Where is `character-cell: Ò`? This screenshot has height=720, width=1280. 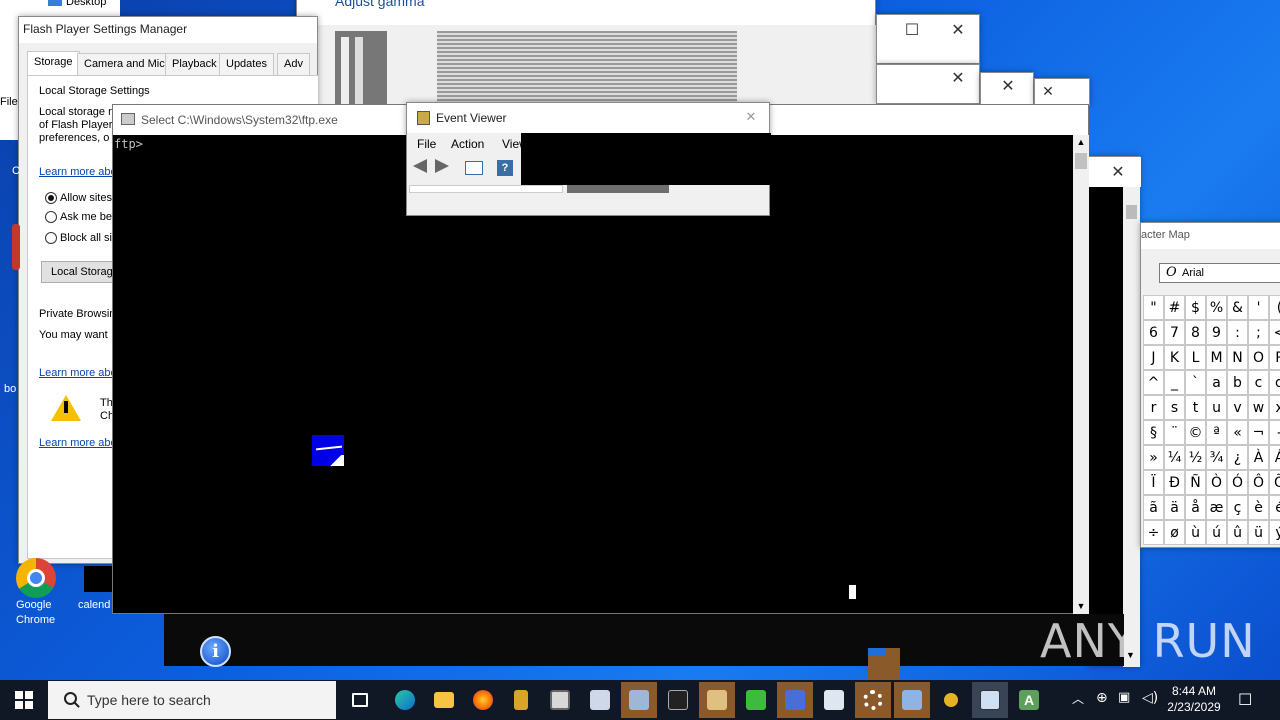
character-cell: Ò is located at coordinates (1216, 482).